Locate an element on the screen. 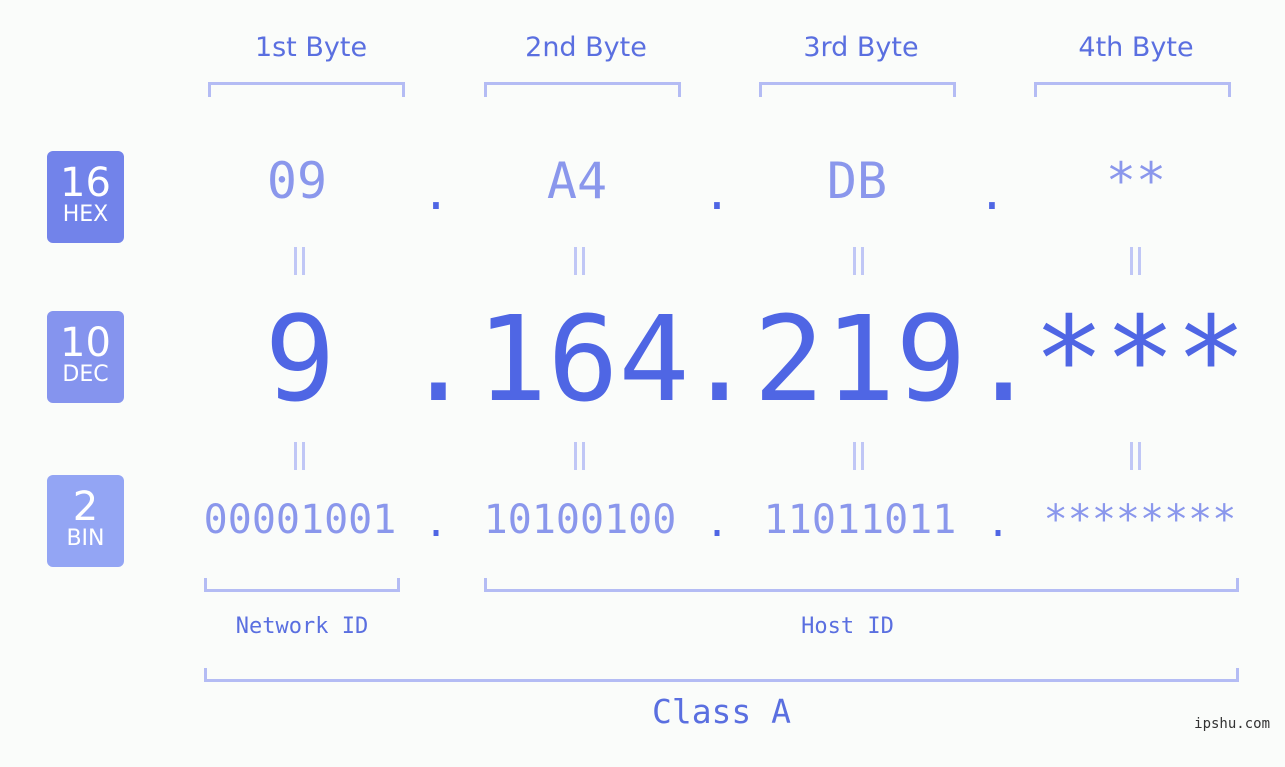  byte-label-2: 2nd Byte is located at coordinates (586, 47).